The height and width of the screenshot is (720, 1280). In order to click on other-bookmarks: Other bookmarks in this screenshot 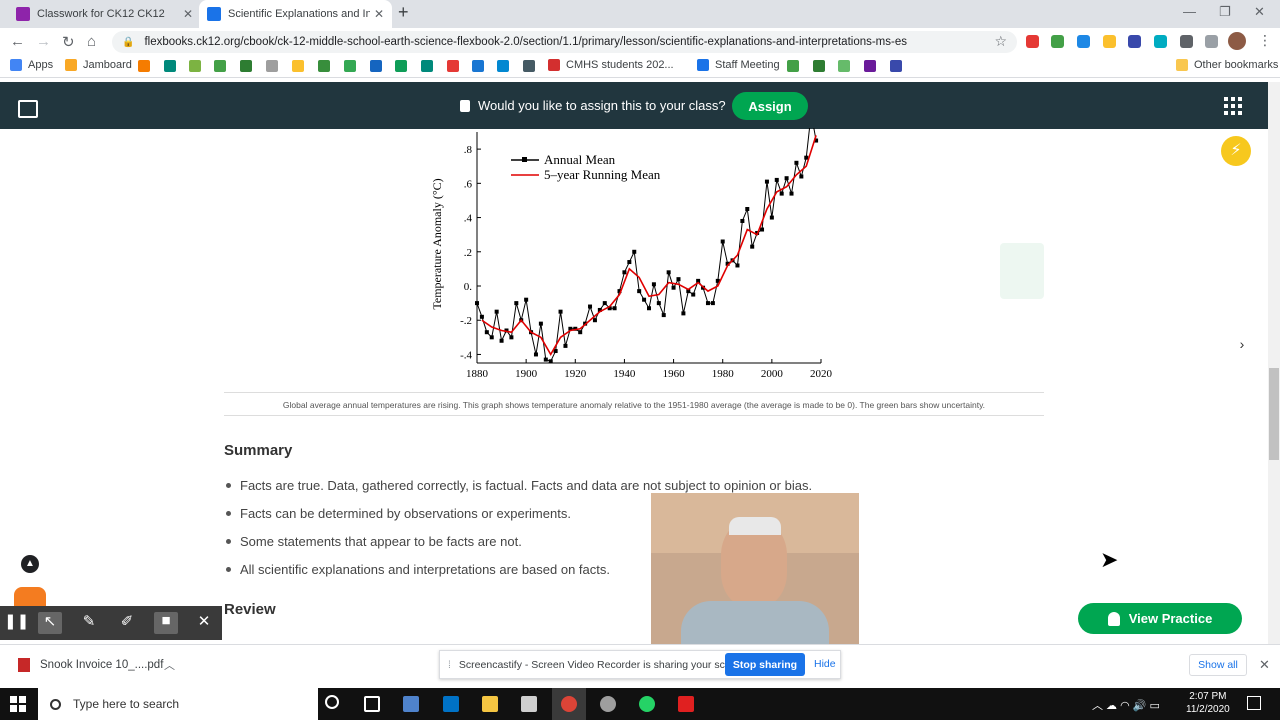, I will do `click(1227, 65)`.